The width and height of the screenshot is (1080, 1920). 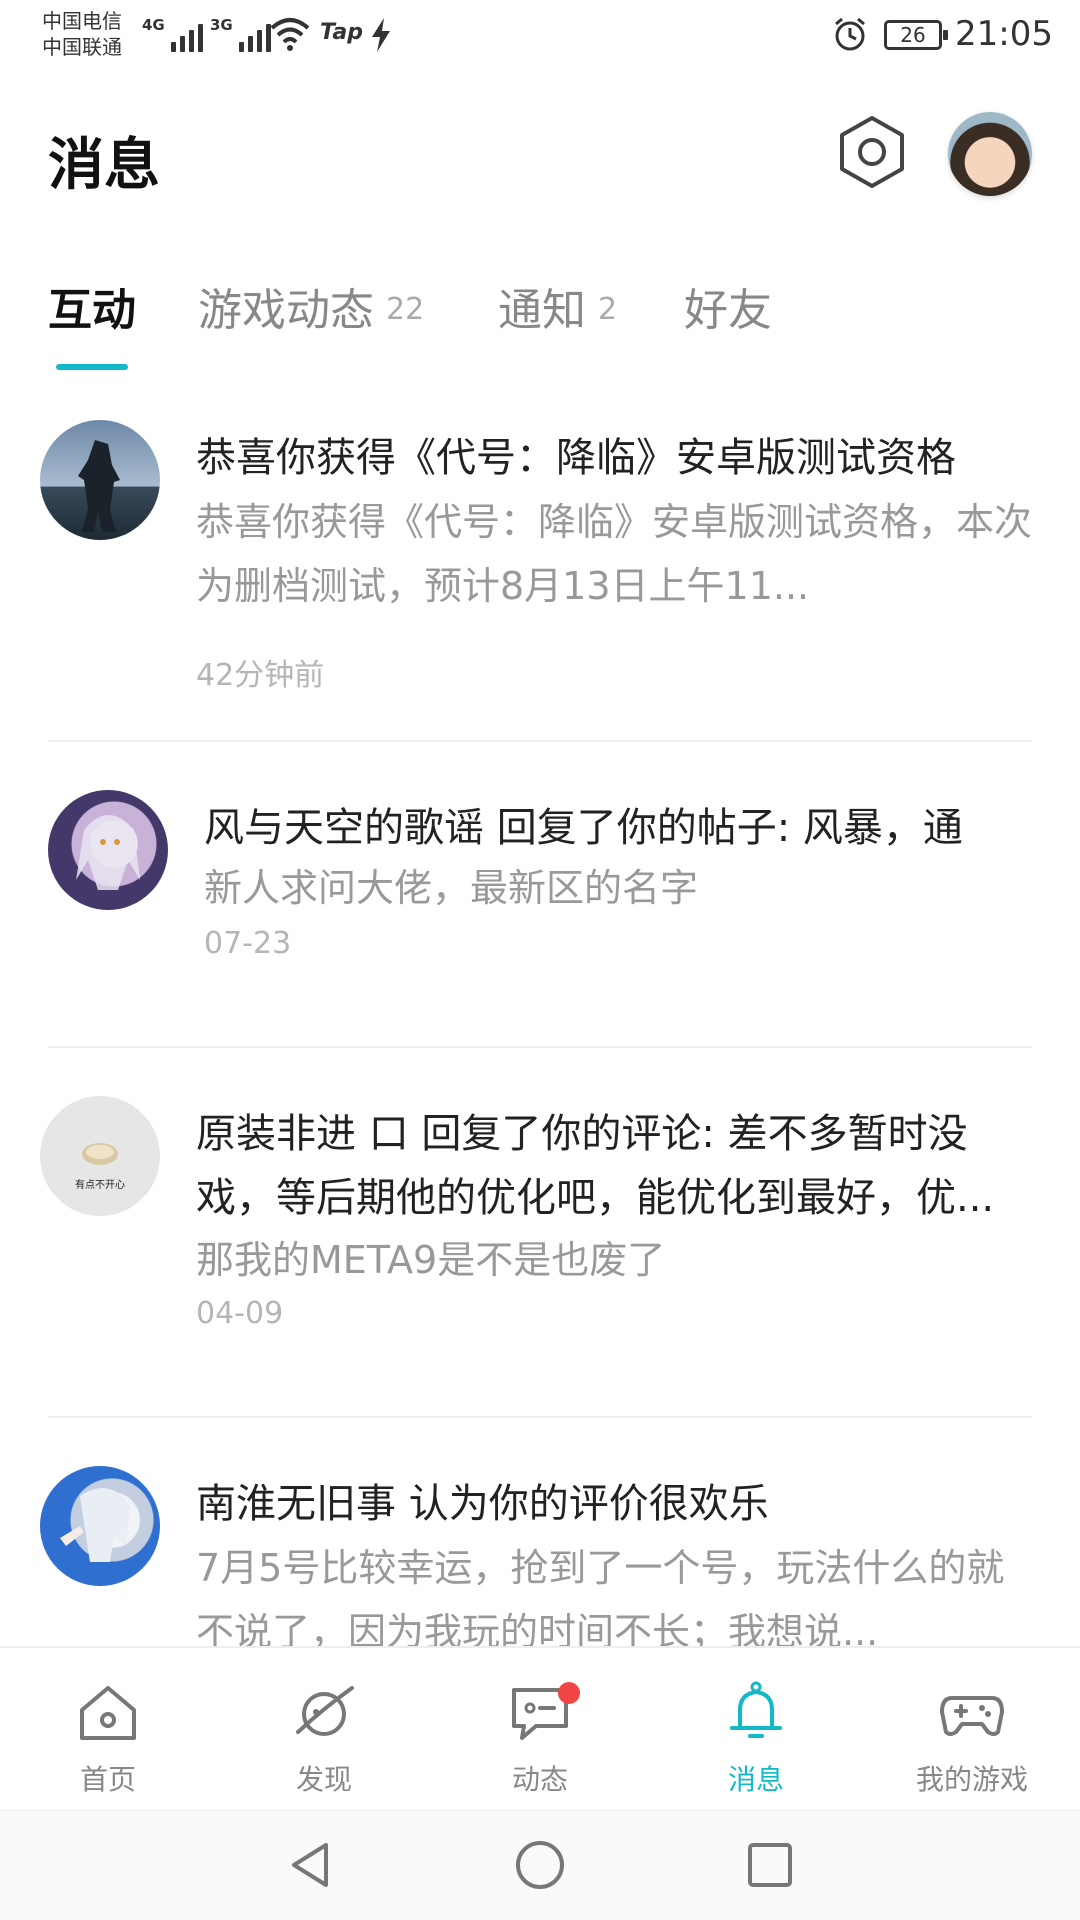 What do you see at coordinates (108, 1713) in the screenshot?
I see `home-icon` at bounding box center [108, 1713].